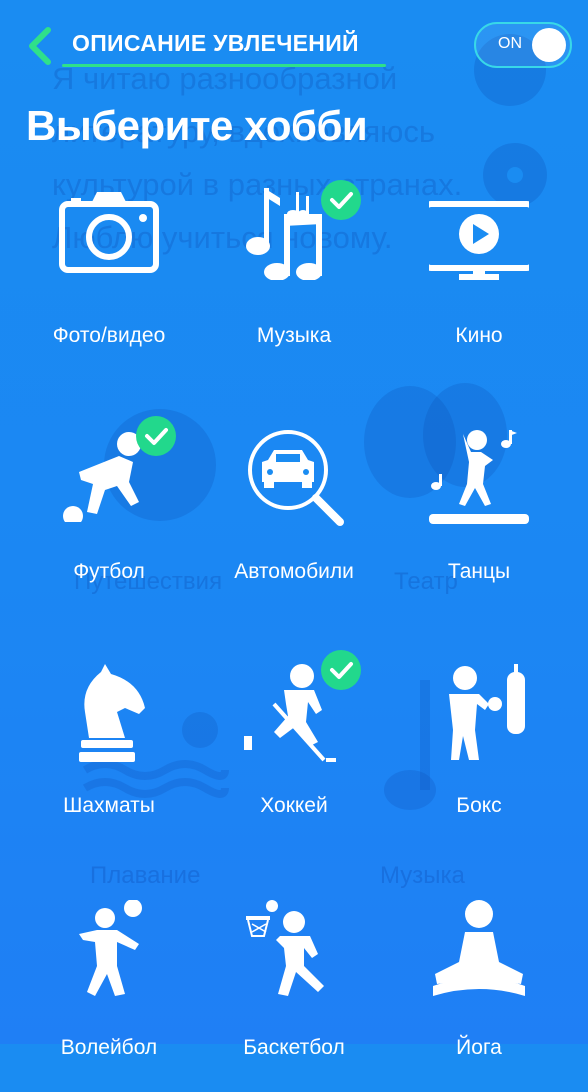  I want to click on hobby-tile-yoga: Йога, so click(479, 992).